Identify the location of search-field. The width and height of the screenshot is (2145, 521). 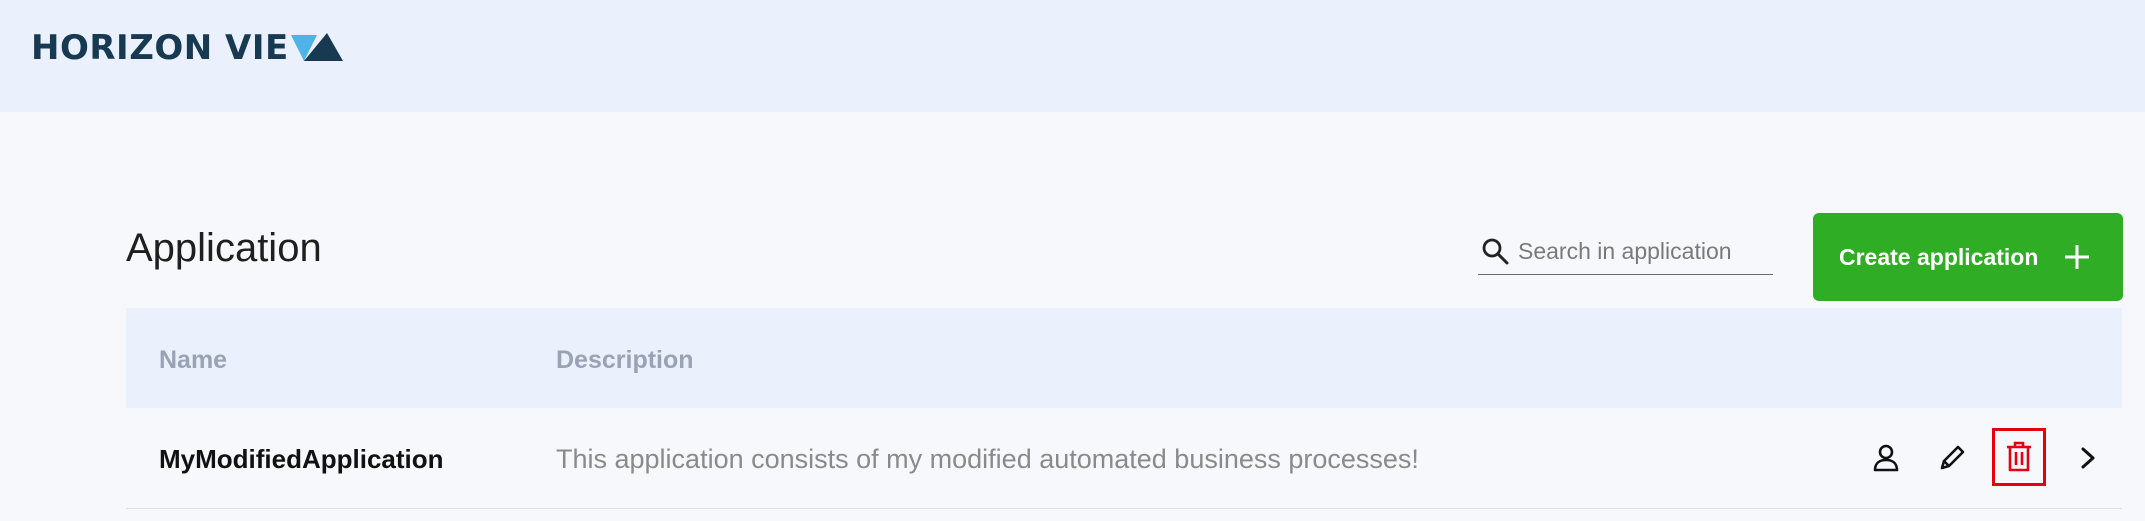
(1625, 251).